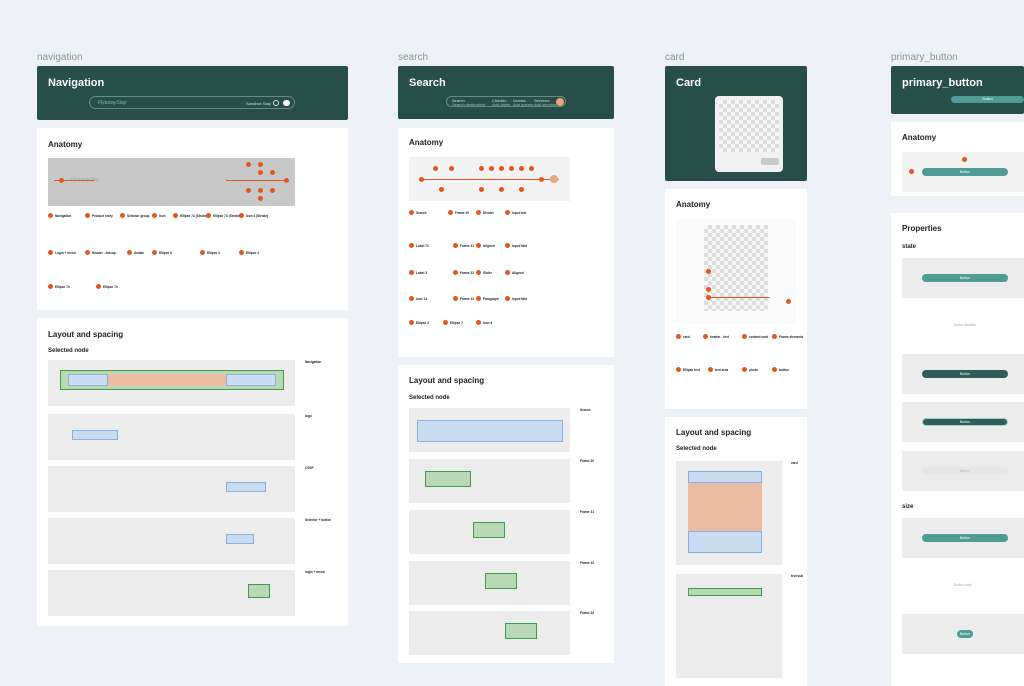 The height and width of the screenshot is (686, 1024). What do you see at coordinates (60, 57) in the screenshot?
I see `frame-label-navigation: navigation` at bounding box center [60, 57].